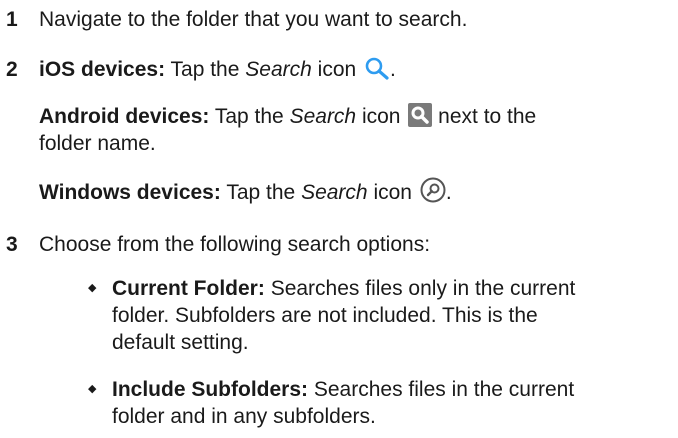 The width and height of the screenshot is (678, 438). Describe the element at coordinates (423, 288) in the screenshot. I see `option-line1: Searches files only in the current` at that location.